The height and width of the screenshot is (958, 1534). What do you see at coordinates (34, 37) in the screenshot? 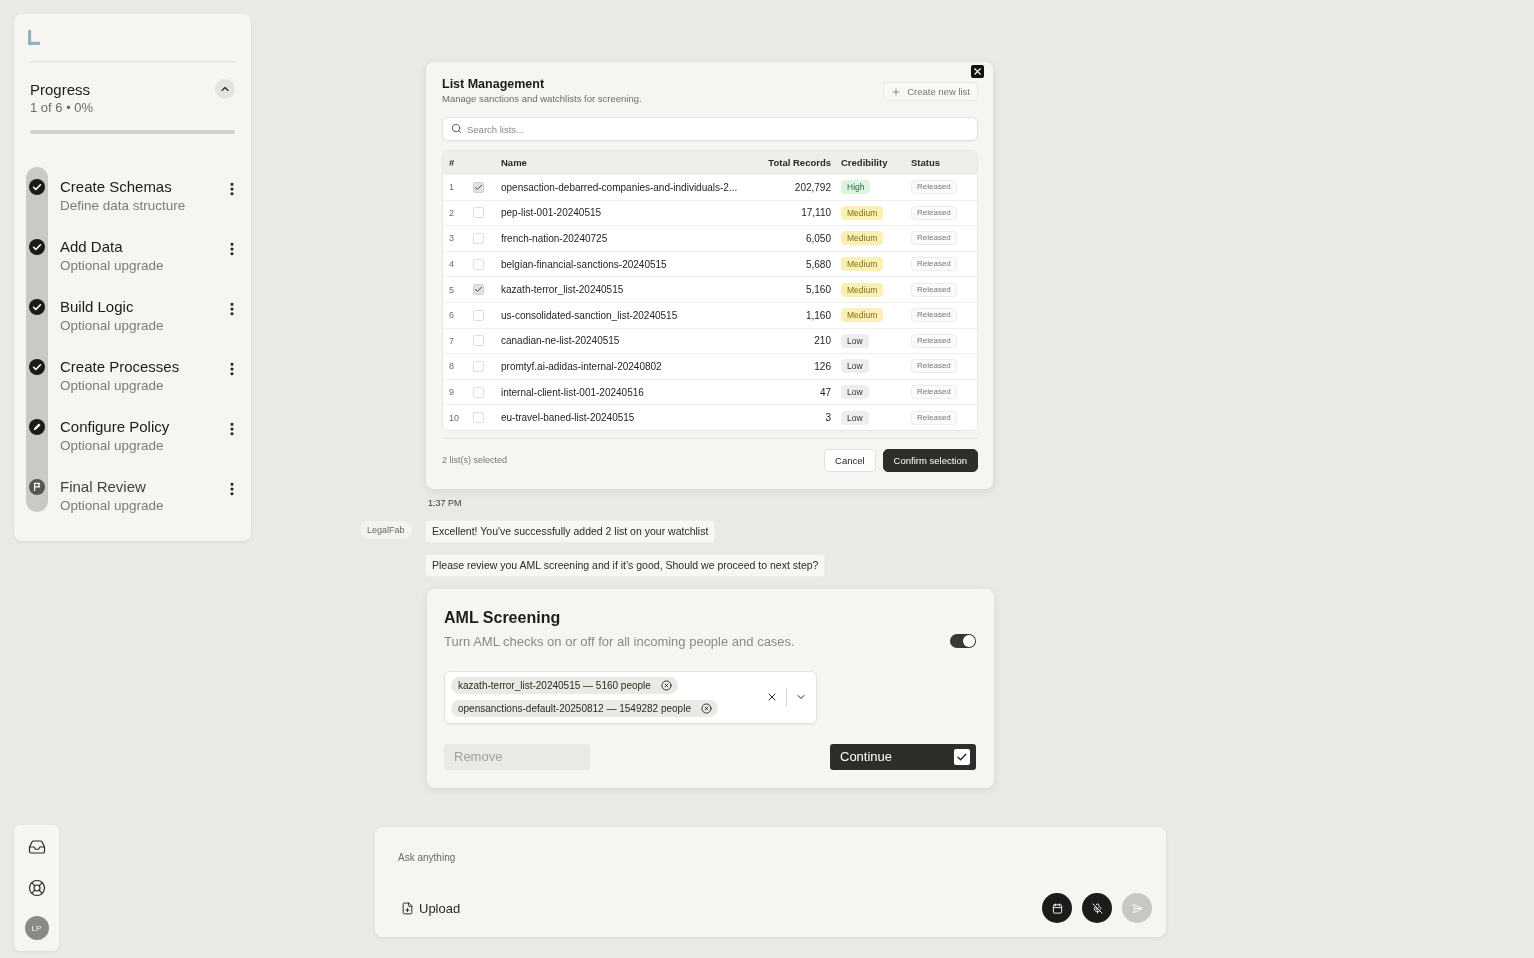
I see `logo-icon` at bounding box center [34, 37].